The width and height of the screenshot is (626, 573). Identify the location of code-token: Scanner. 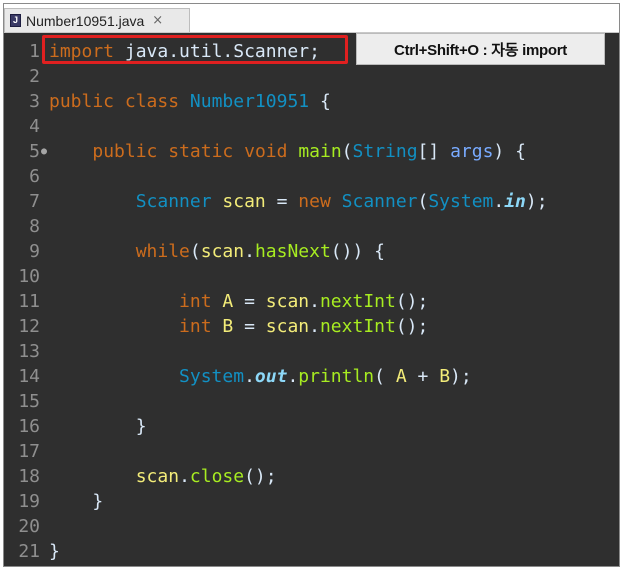
(173, 201).